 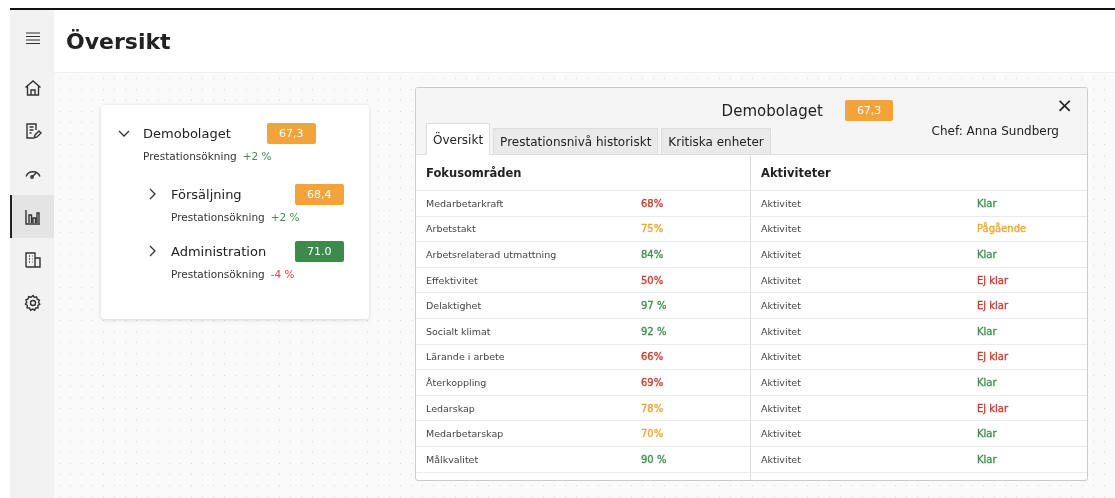 I want to click on table-cell-text: Medarbetarskap, so click(x=465, y=434).